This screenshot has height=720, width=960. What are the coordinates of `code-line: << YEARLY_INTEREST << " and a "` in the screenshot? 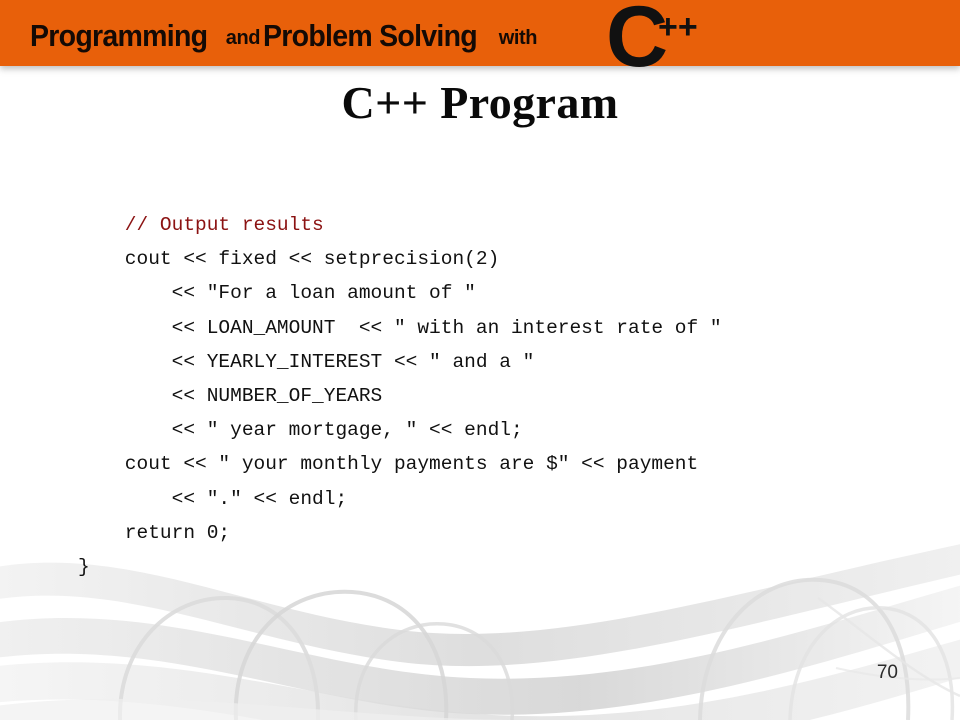 It's located at (306, 361).